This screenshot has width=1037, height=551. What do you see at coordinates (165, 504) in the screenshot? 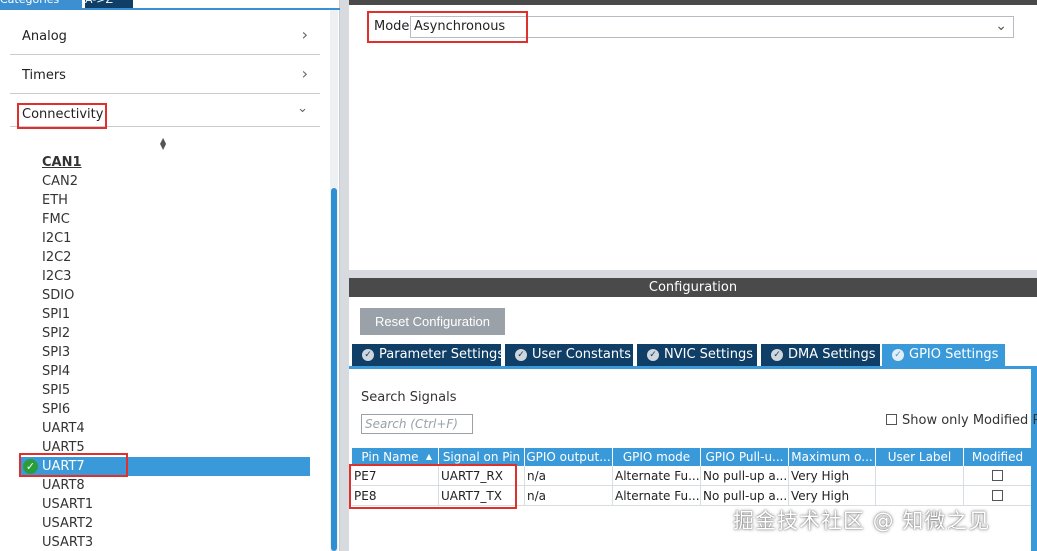
I see `list-item: USART1` at bounding box center [165, 504].